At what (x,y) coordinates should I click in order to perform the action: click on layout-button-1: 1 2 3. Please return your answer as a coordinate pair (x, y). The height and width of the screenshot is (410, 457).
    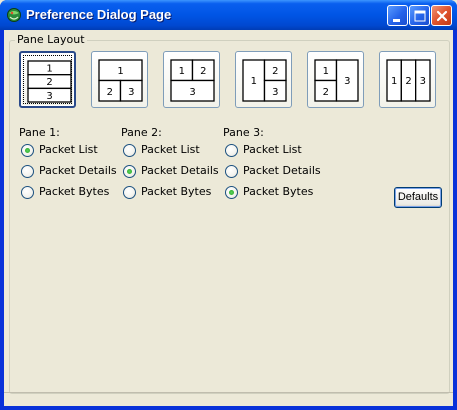
    Looking at the image, I should click on (47, 79).